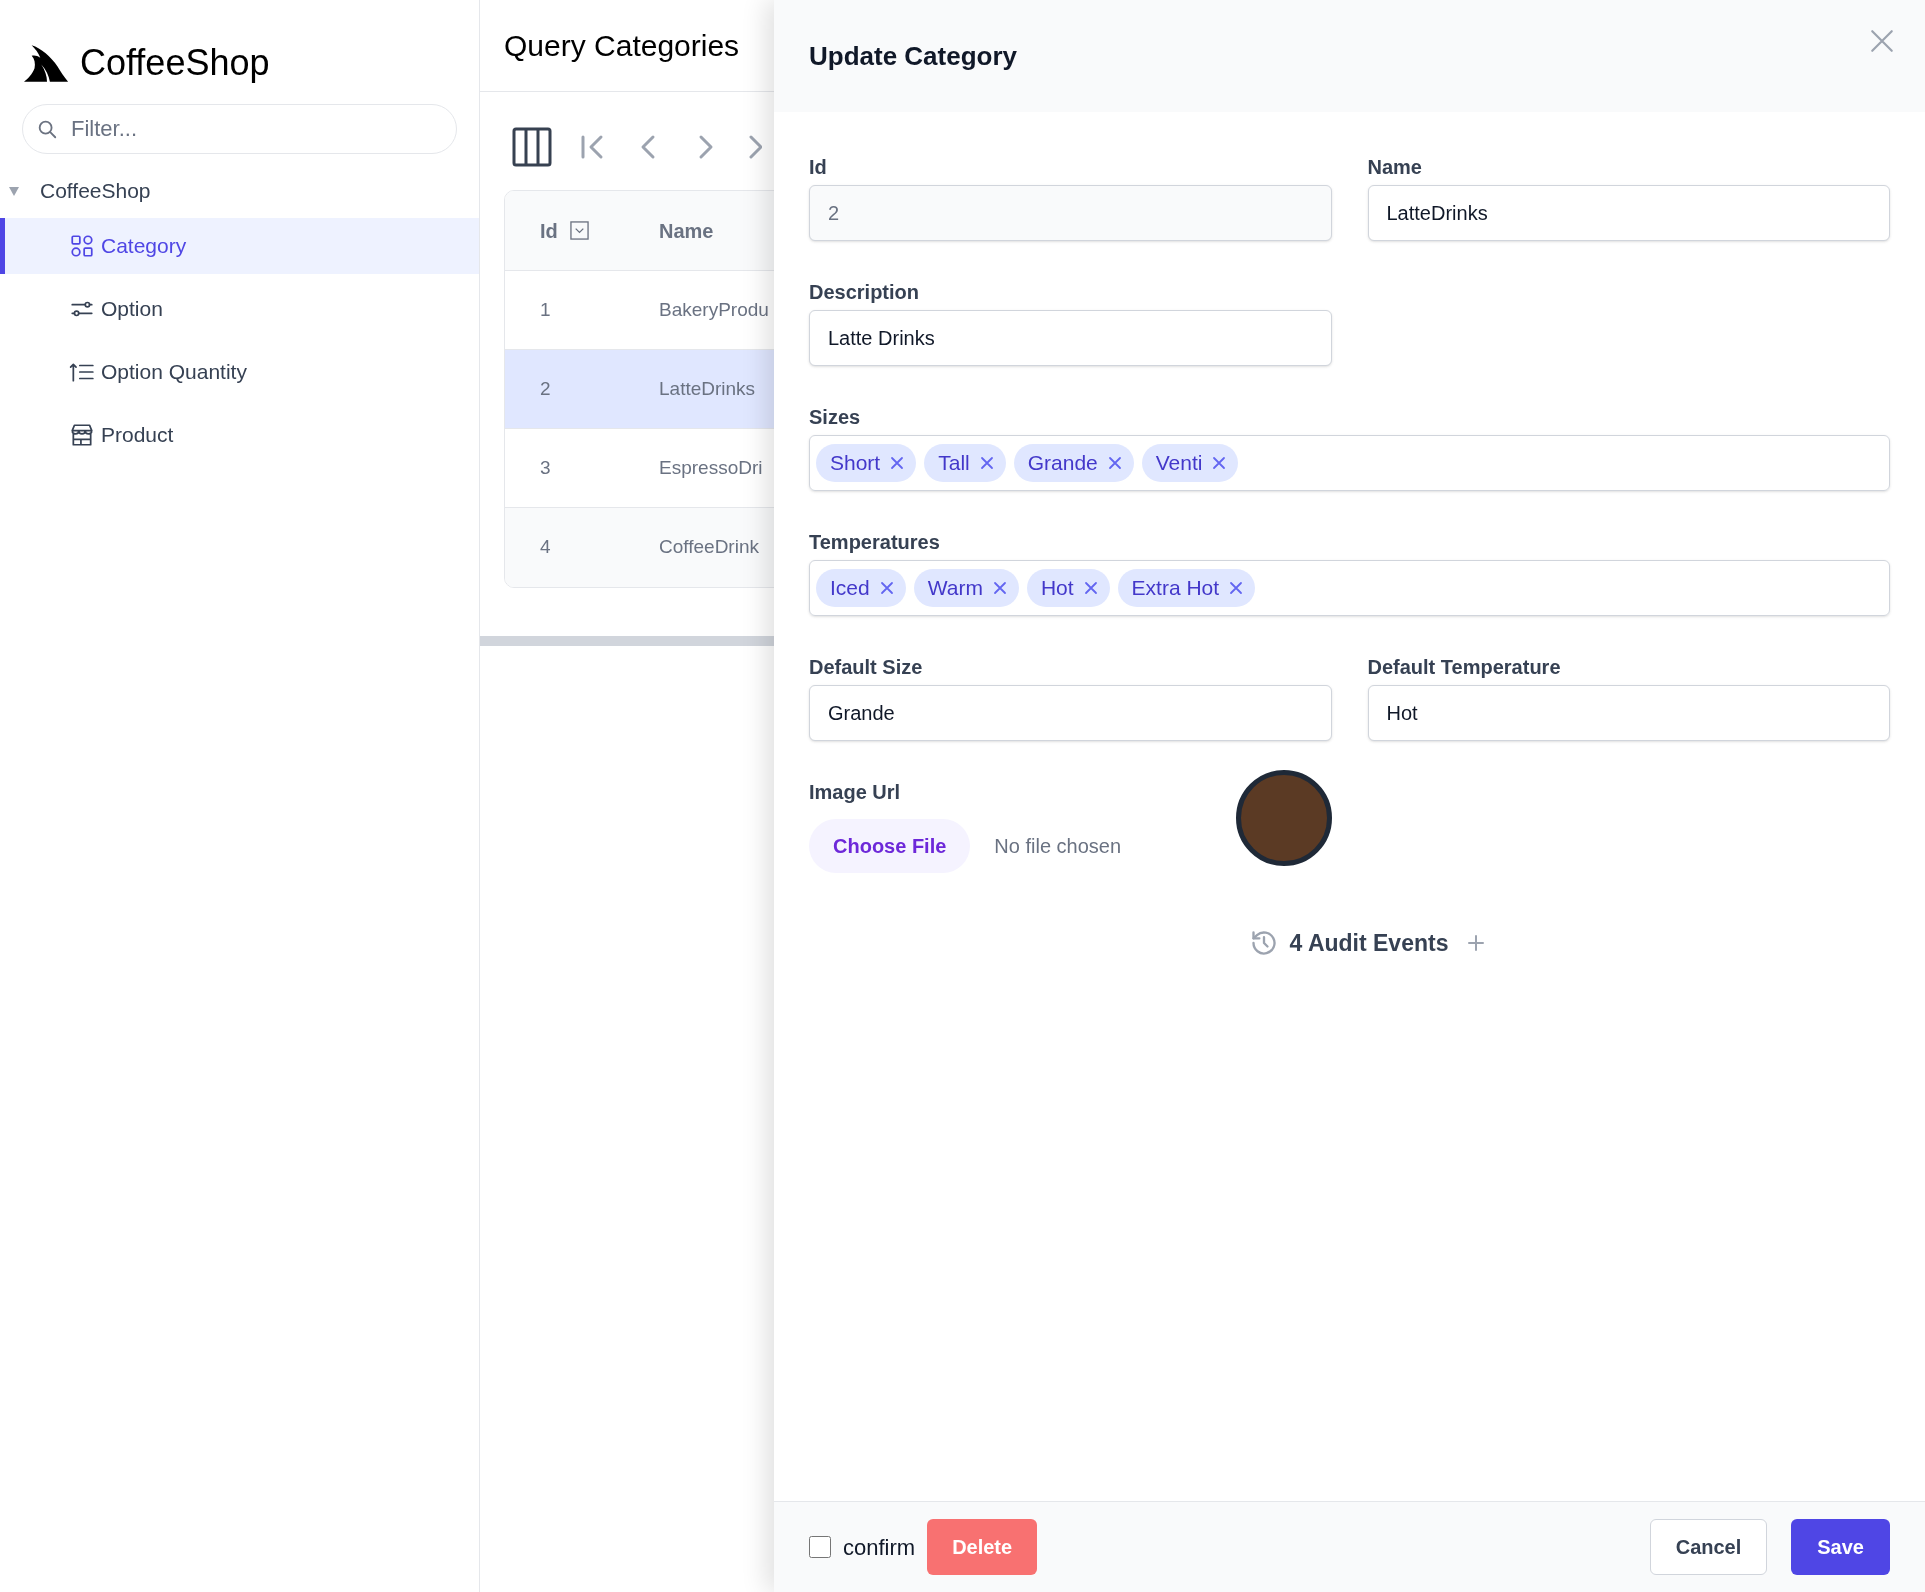 This screenshot has width=1925, height=1592. I want to click on dropdown-box-icon, so click(579, 230).